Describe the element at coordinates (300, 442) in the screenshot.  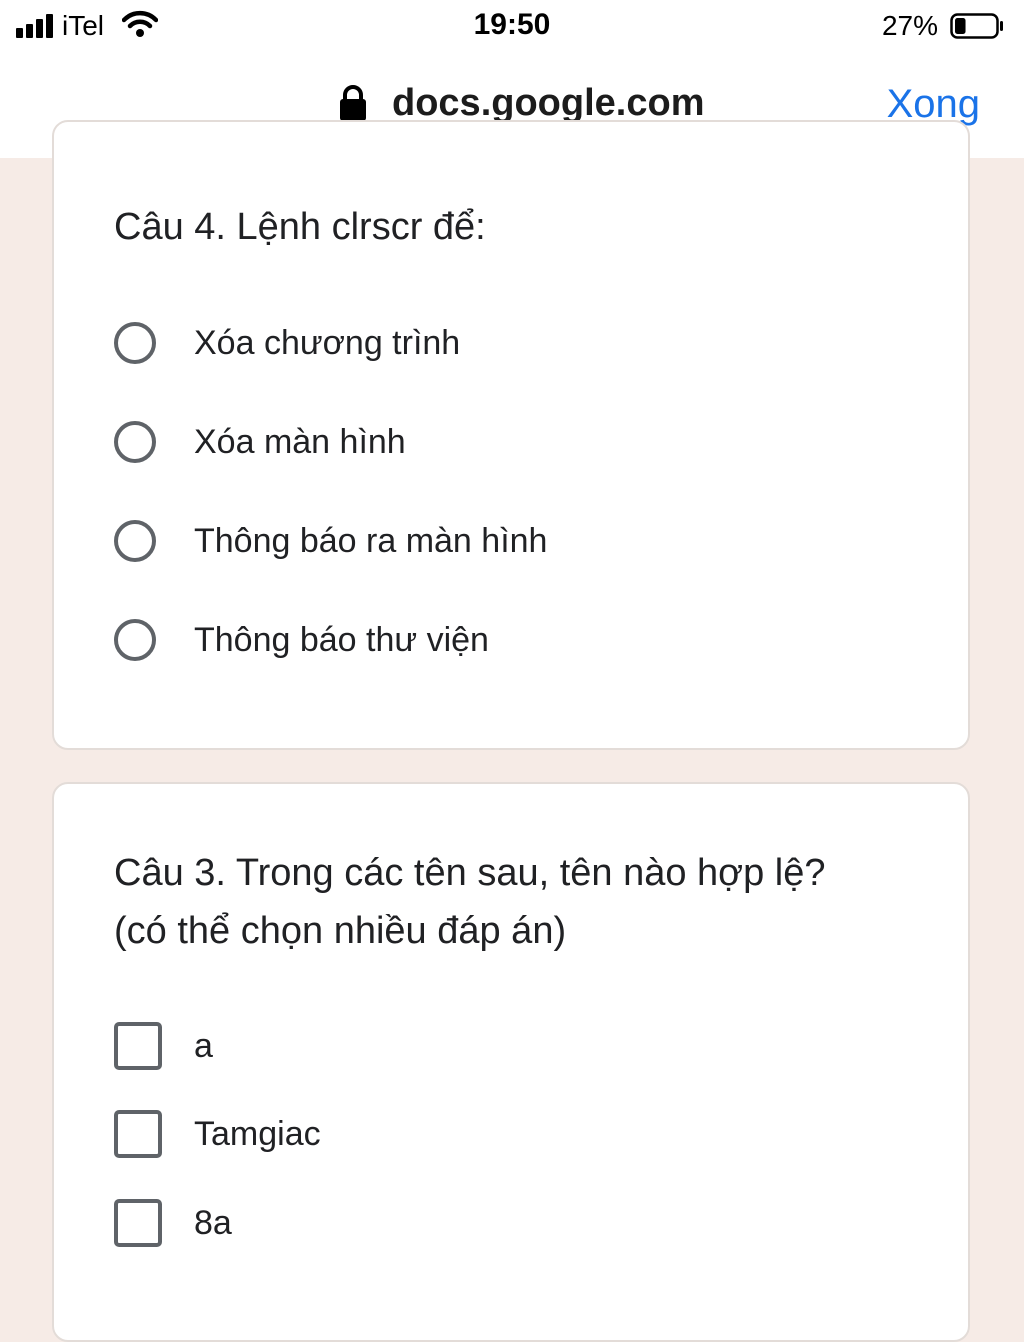
I see `option-label: Xóa màn hình` at that location.